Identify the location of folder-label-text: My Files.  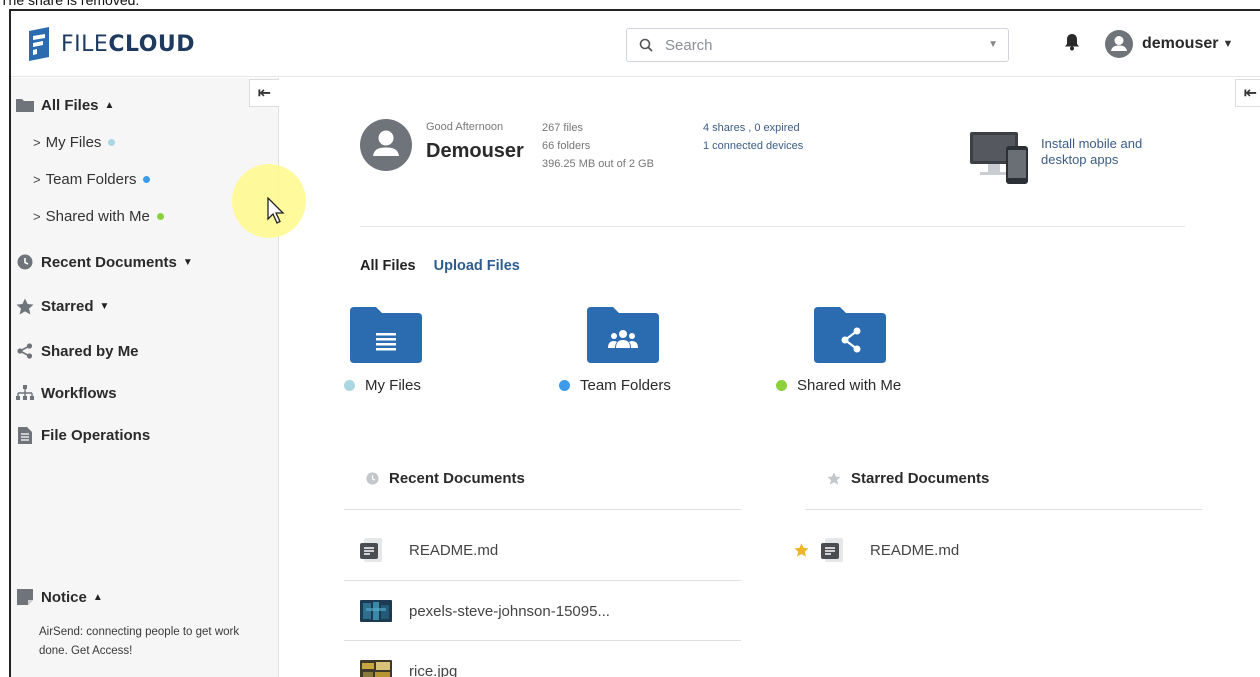
(393, 385).